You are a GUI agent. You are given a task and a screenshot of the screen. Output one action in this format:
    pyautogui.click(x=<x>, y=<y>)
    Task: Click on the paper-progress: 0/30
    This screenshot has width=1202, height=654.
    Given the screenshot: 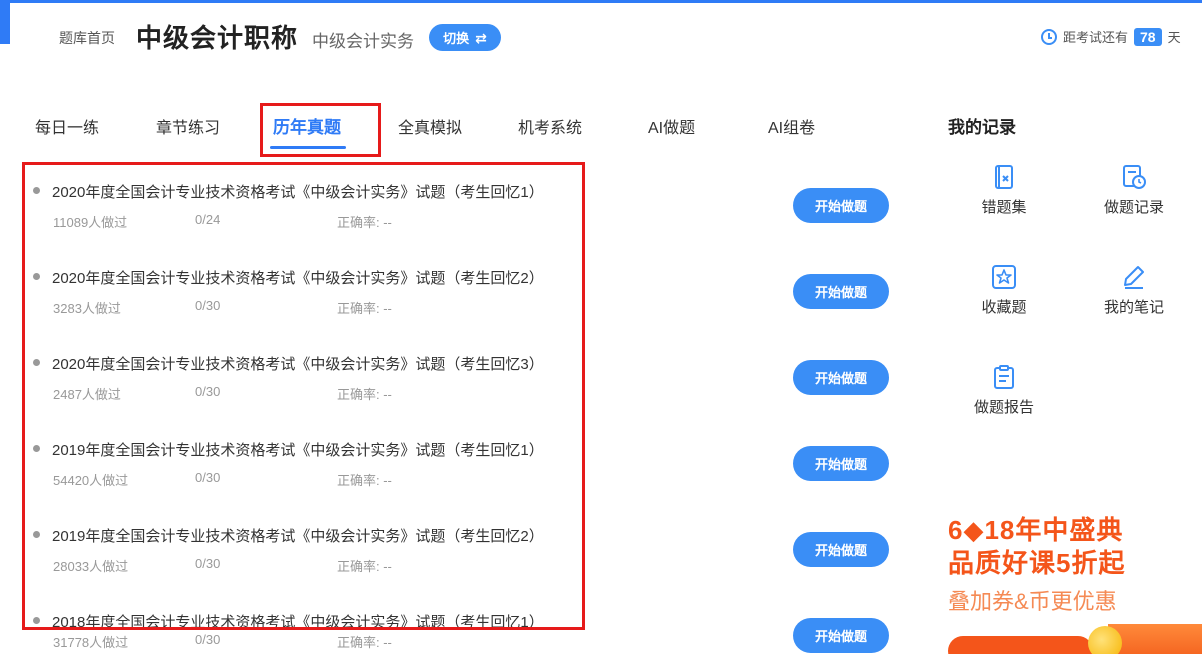 What is the action you would take?
    pyautogui.click(x=208, y=639)
    